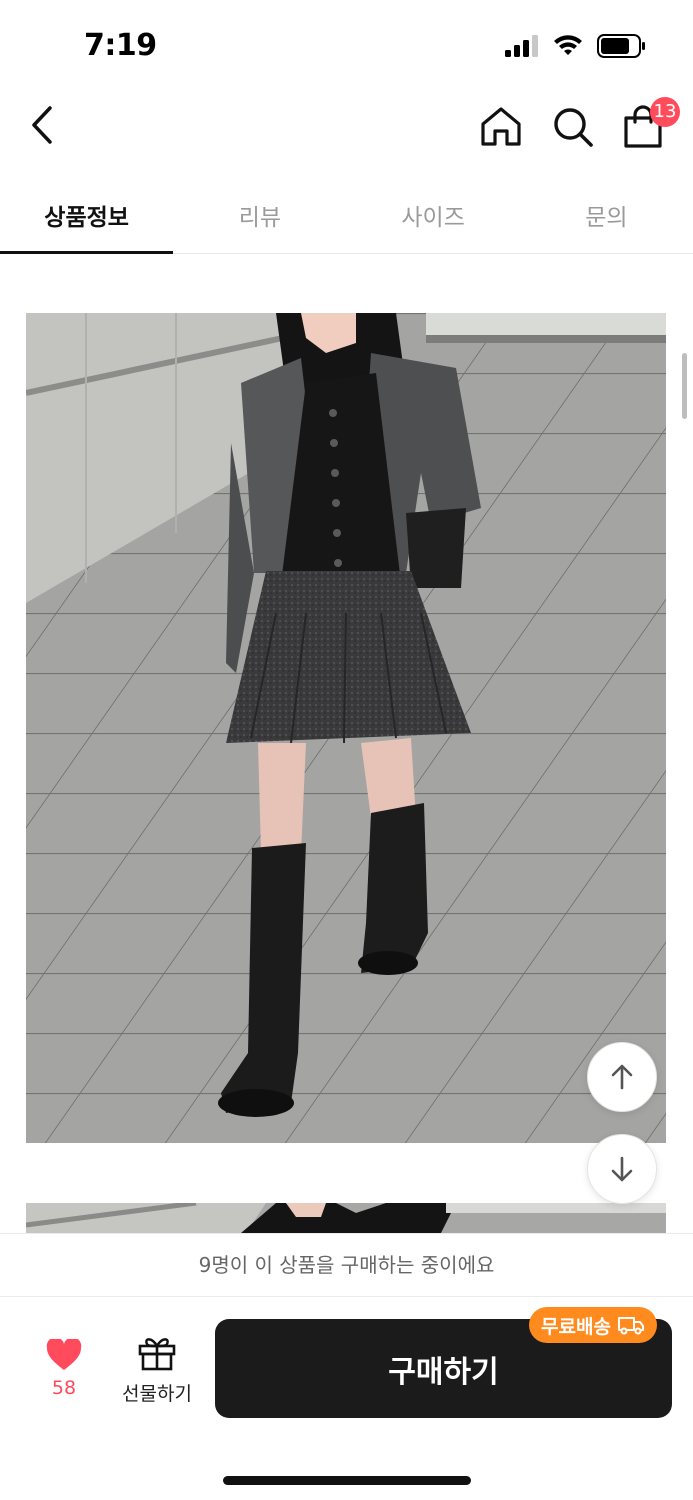 The image size is (693, 1500). Describe the element at coordinates (64, 1373) in the screenshot. I see `like-button: 58` at that location.